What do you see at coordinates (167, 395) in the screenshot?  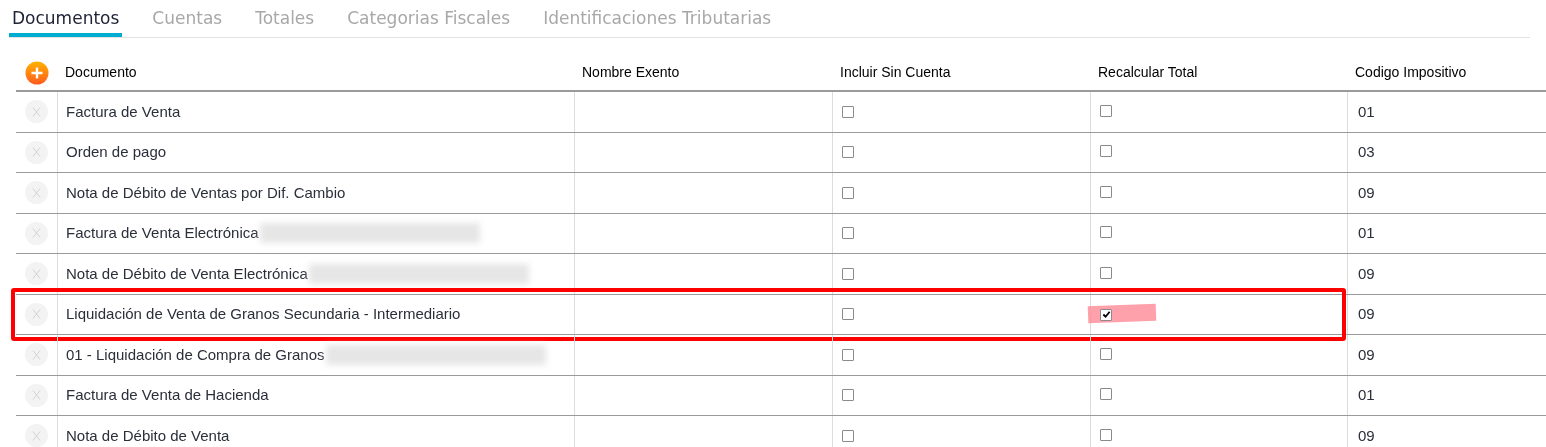 I see `table-cell-text: Factura de Venta de Hacienda` at bounding box center [167, 395].